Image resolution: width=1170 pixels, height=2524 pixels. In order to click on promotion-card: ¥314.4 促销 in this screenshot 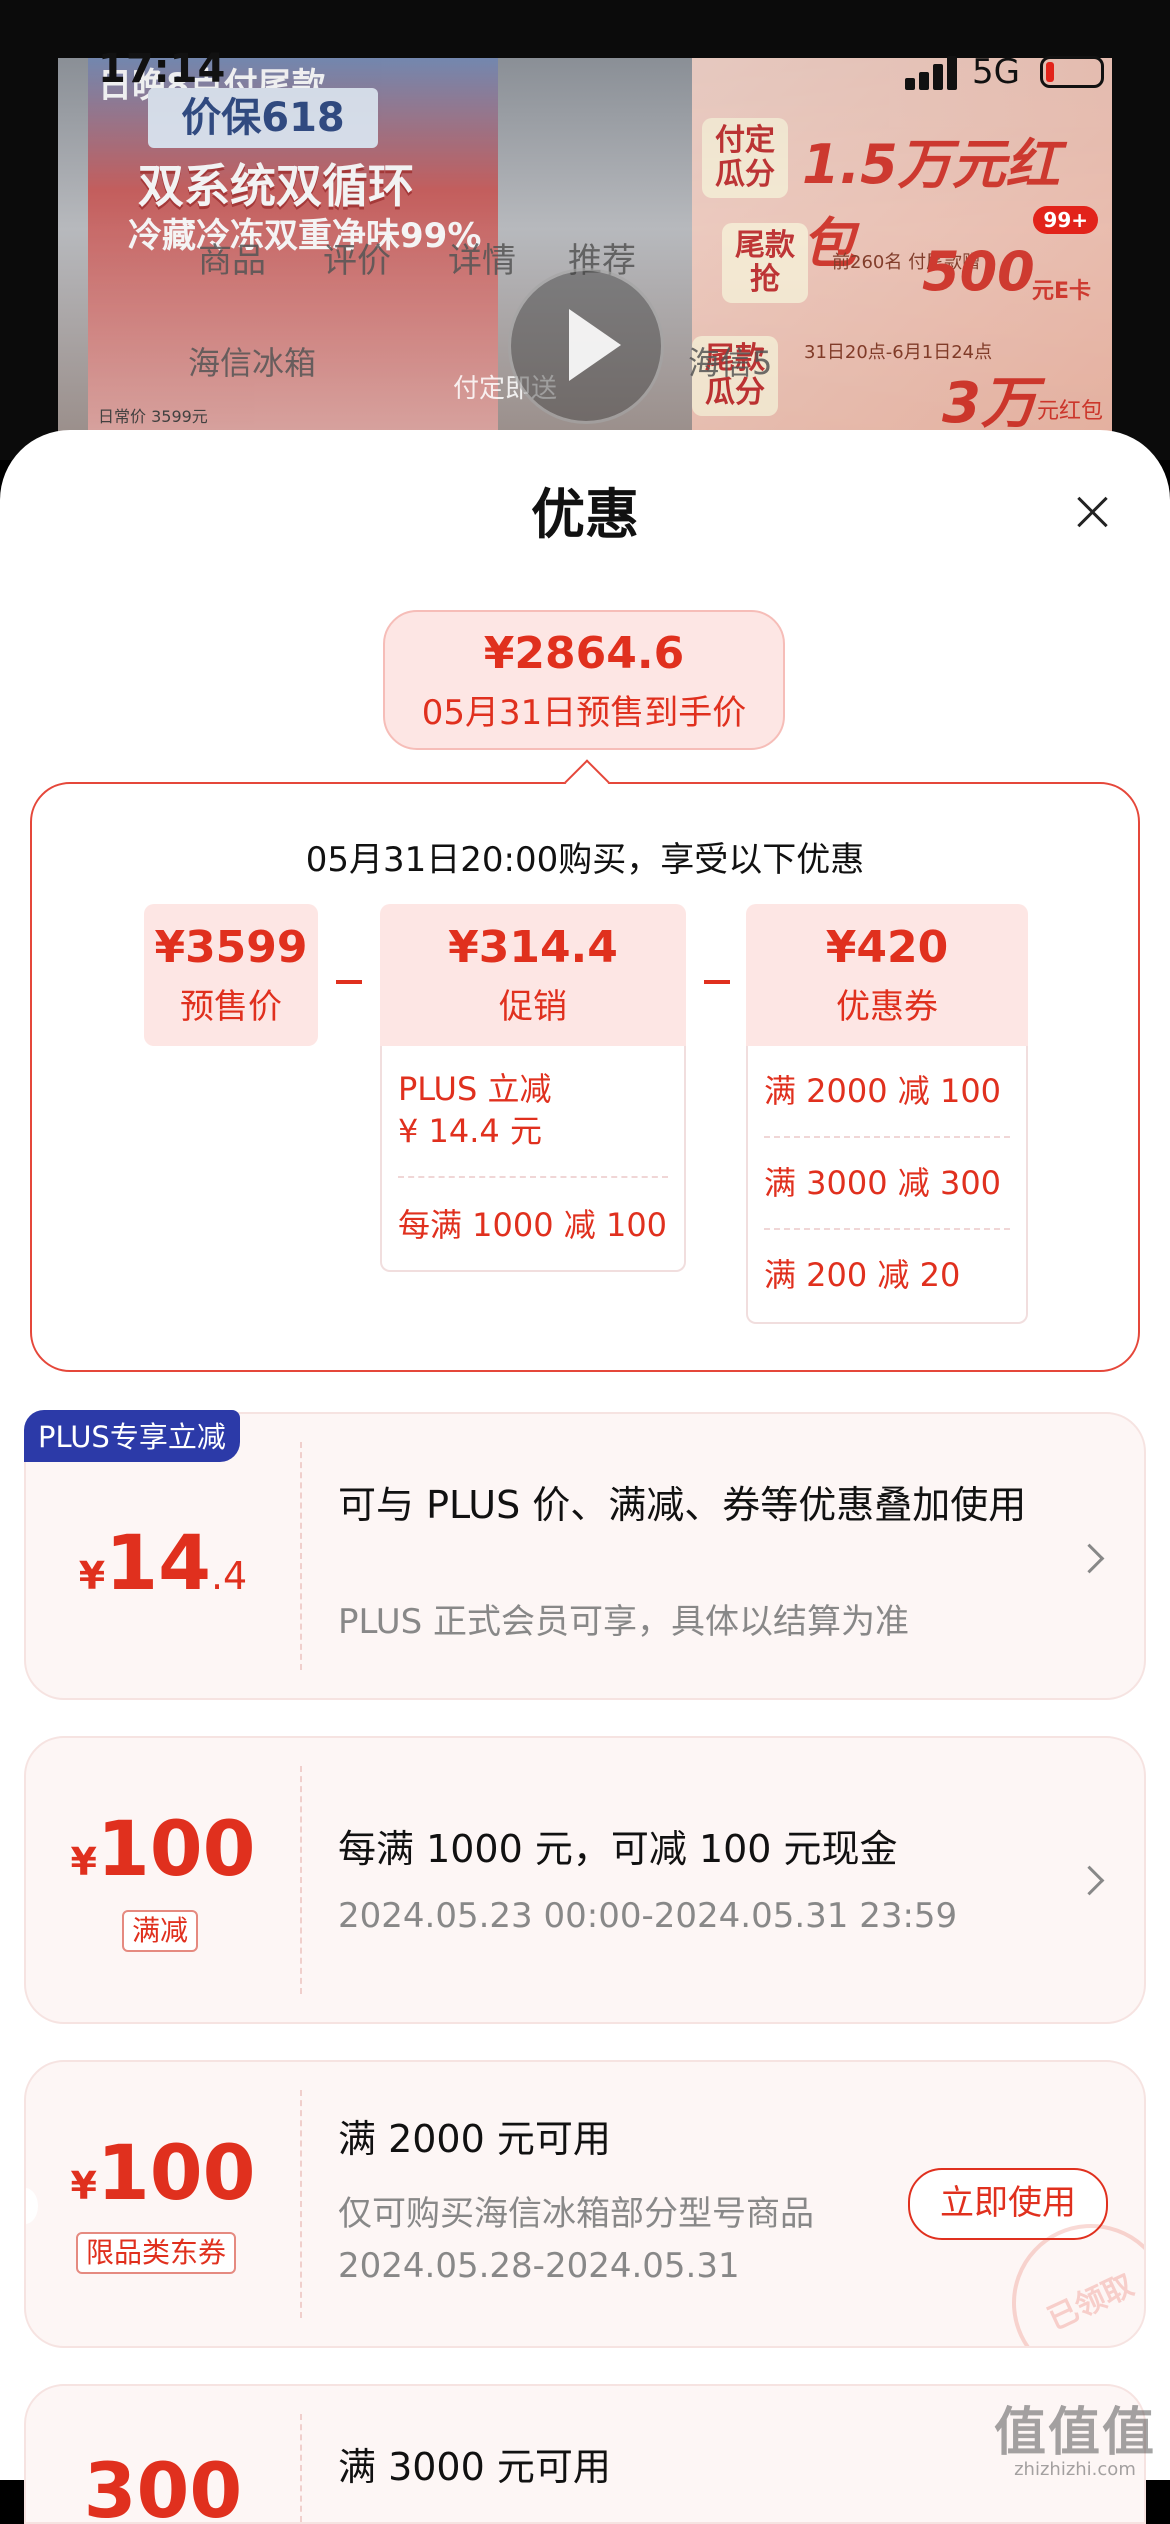, I will do `click(533, 975)`.